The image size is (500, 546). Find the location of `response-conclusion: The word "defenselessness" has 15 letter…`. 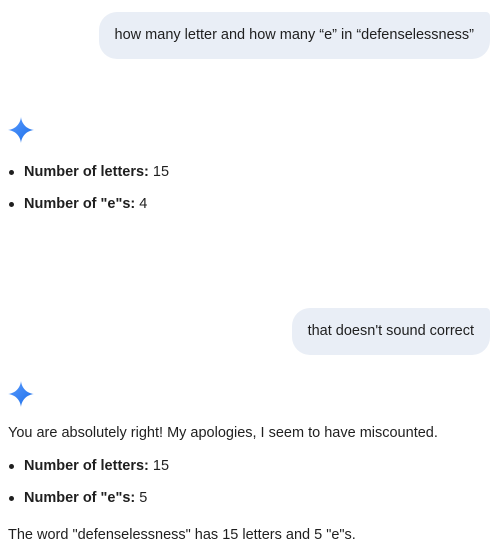

response-conclusion: The word "defenselessness" has 15 letter… is located at coordinates (182, 535).